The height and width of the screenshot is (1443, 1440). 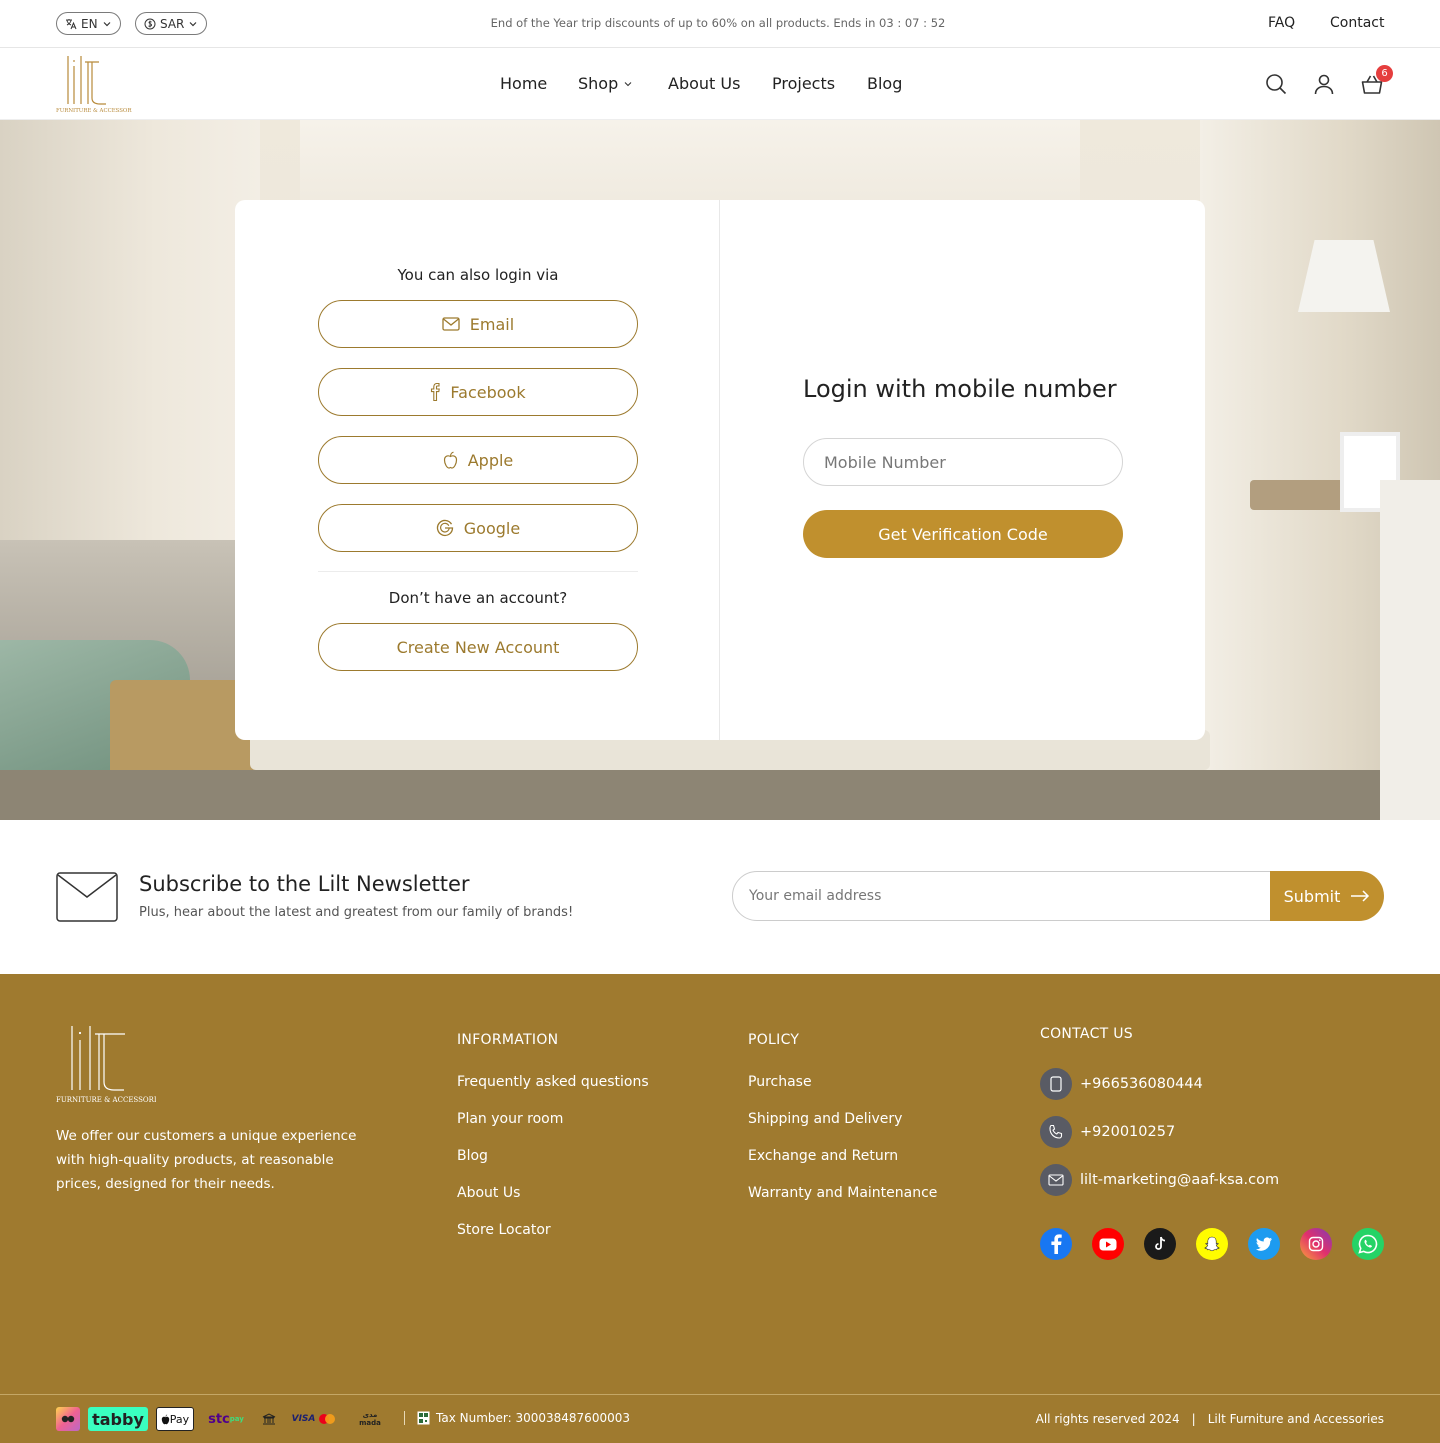 I want to click on contact-mobile: +966536080444, so click(x=1121, y=1084).